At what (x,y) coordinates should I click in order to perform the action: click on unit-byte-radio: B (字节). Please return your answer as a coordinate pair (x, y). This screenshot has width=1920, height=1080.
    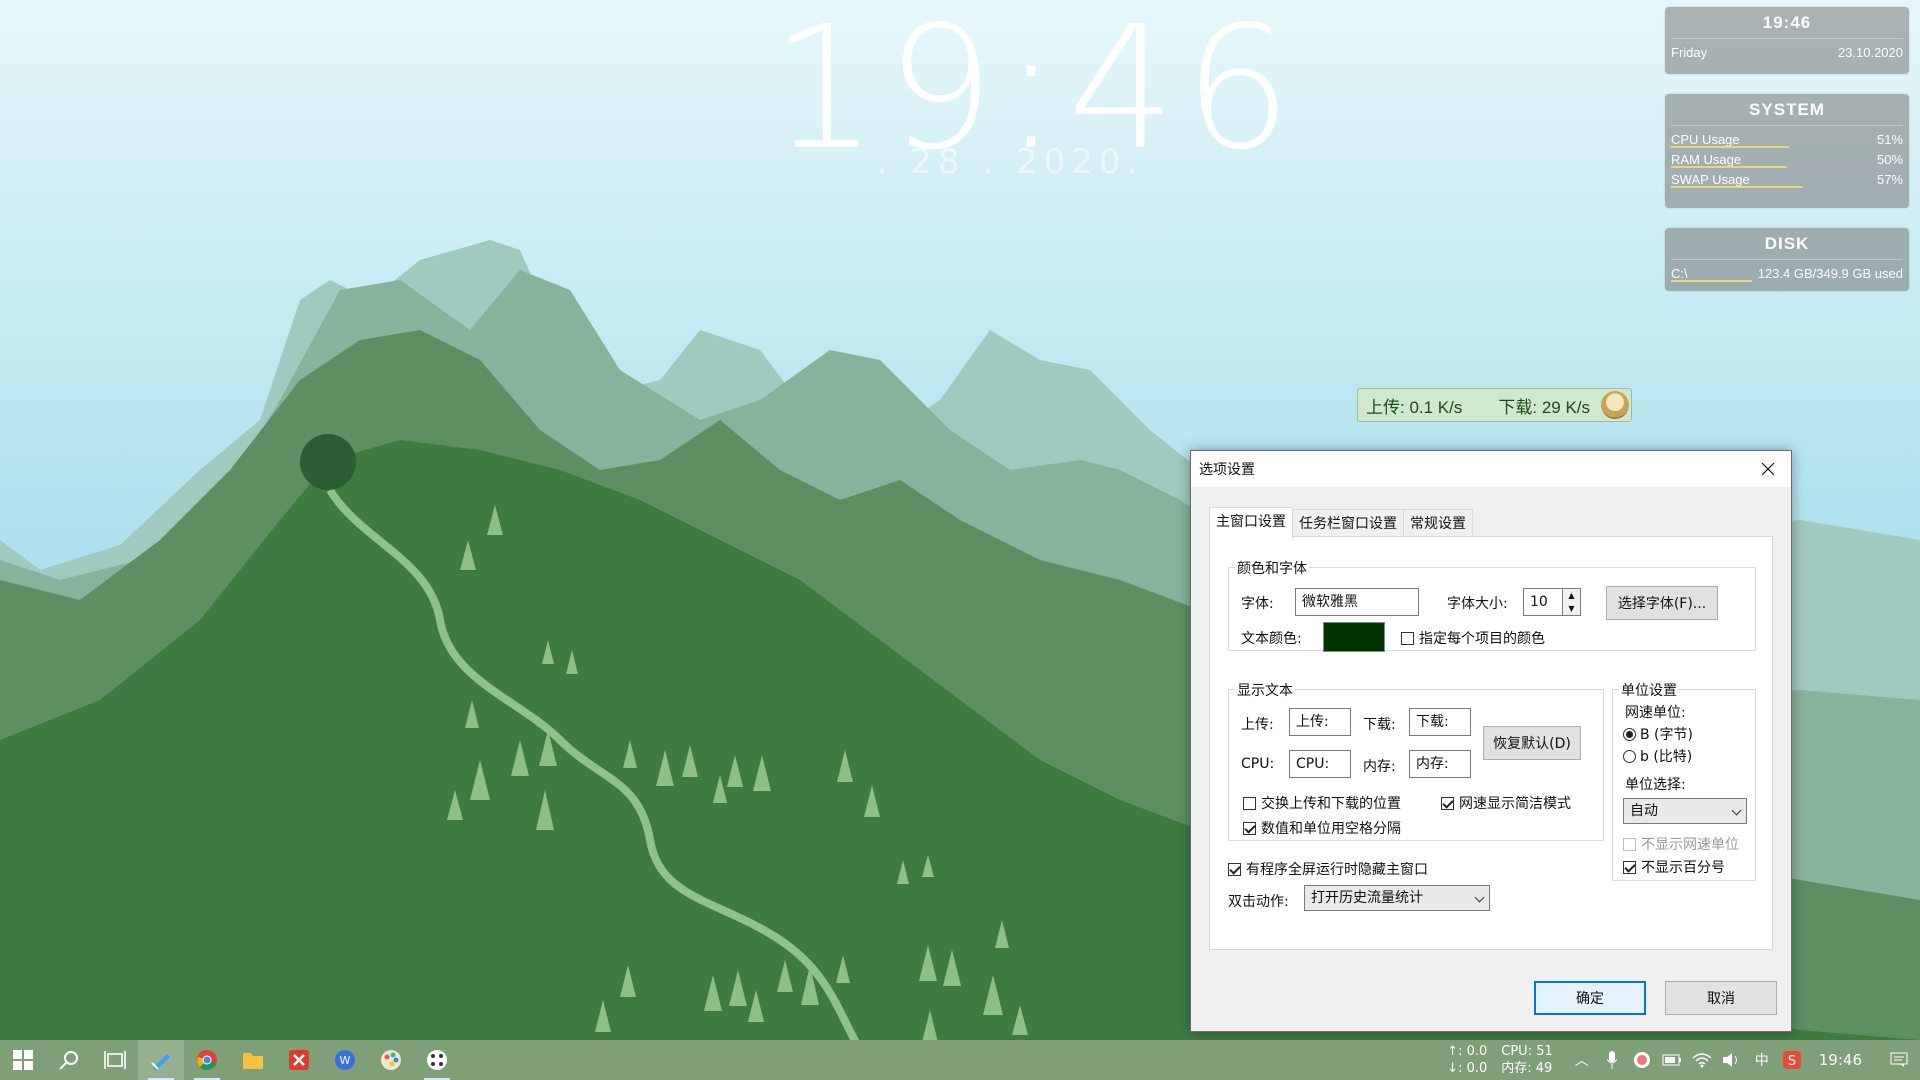
    Looking at the image, I should click on (1658, 734).